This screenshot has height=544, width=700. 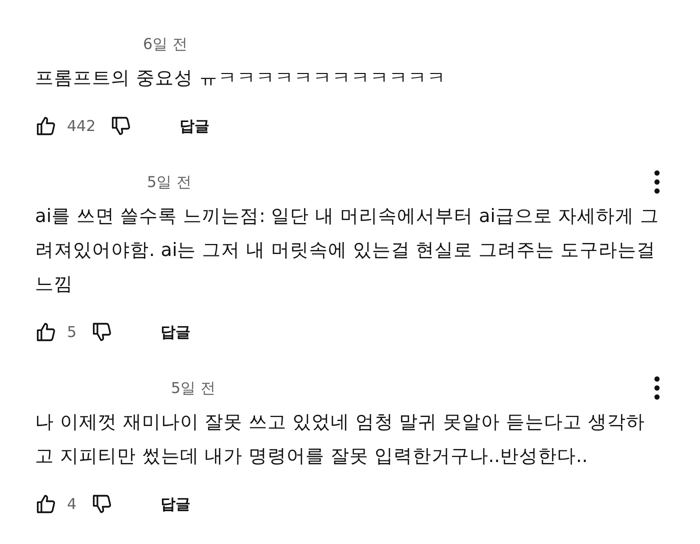 I want to click on comment-text: 프롬프트의 중요성 ㅠㅋㅋㅋㅋㅋㅋㅋㅋㅋㅋㅋㅋ, so click(x=241, y=79).